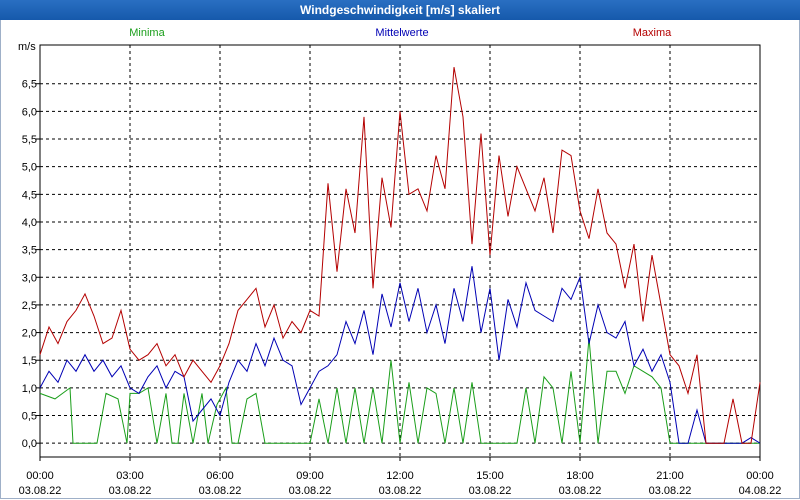 This screenshot has height=500, width=800. What do you see at coordinates (400, 476) in the screenshot?
I see `x-tick-time-label: 12:00` at bounding box center [400, 476].